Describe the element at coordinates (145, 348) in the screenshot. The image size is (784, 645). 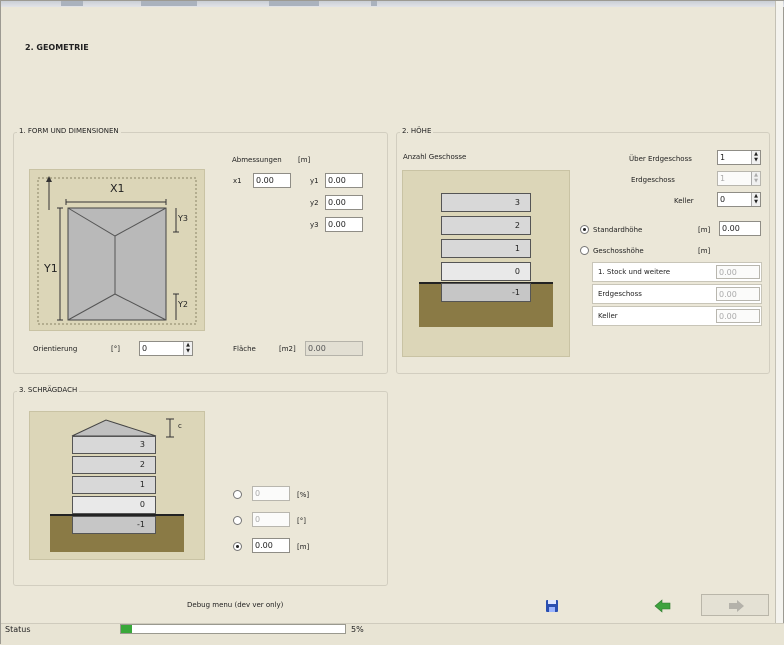
I see `orientation-value: 0` at that location.